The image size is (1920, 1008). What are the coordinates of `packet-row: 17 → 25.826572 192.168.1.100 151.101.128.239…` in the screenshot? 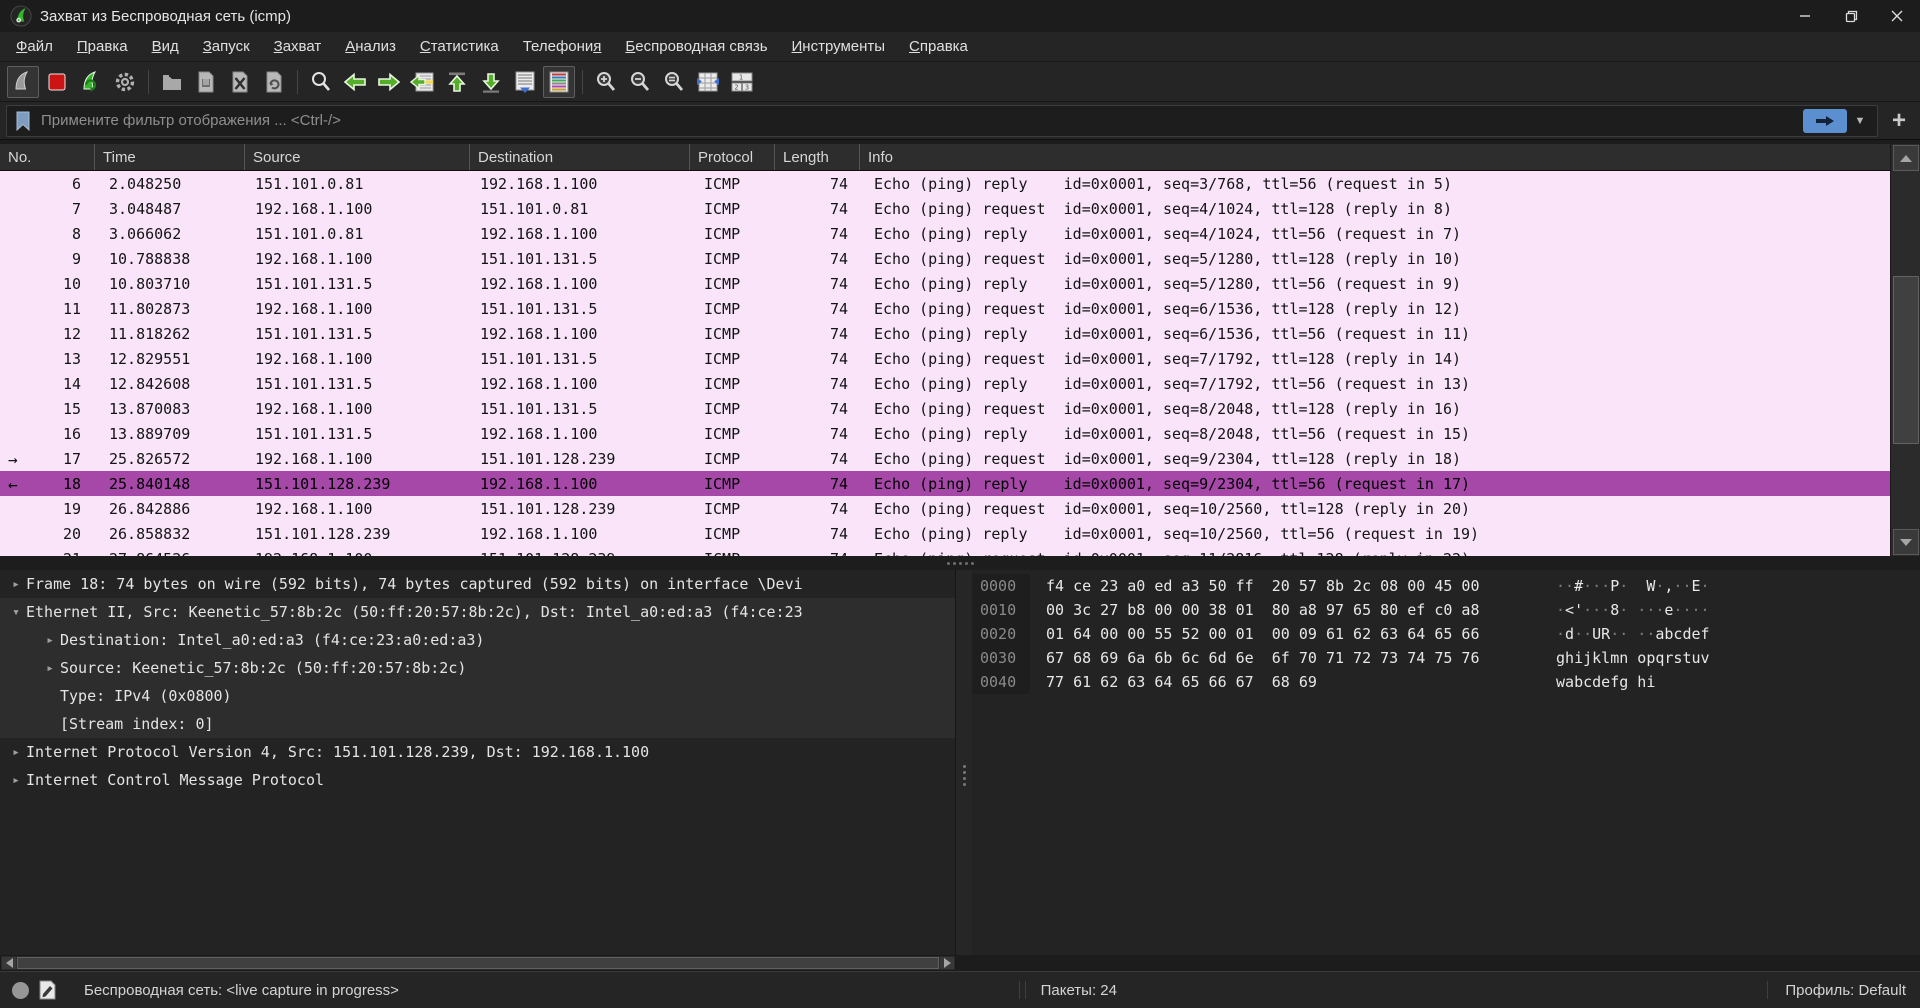 It's located at (945, 458).